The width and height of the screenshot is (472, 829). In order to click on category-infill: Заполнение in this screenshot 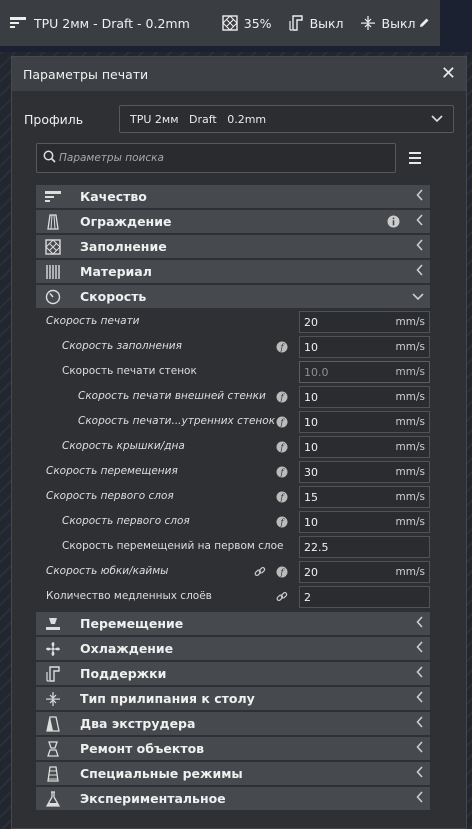, I will do `click(233, 246)`.